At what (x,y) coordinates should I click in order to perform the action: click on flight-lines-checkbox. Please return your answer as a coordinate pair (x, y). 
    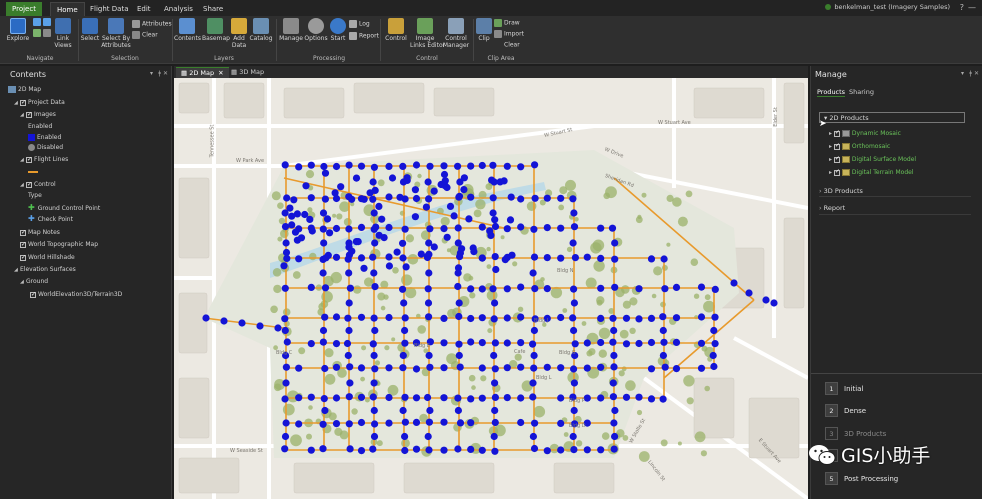
    Looking at the image, I should click on (29, 159).